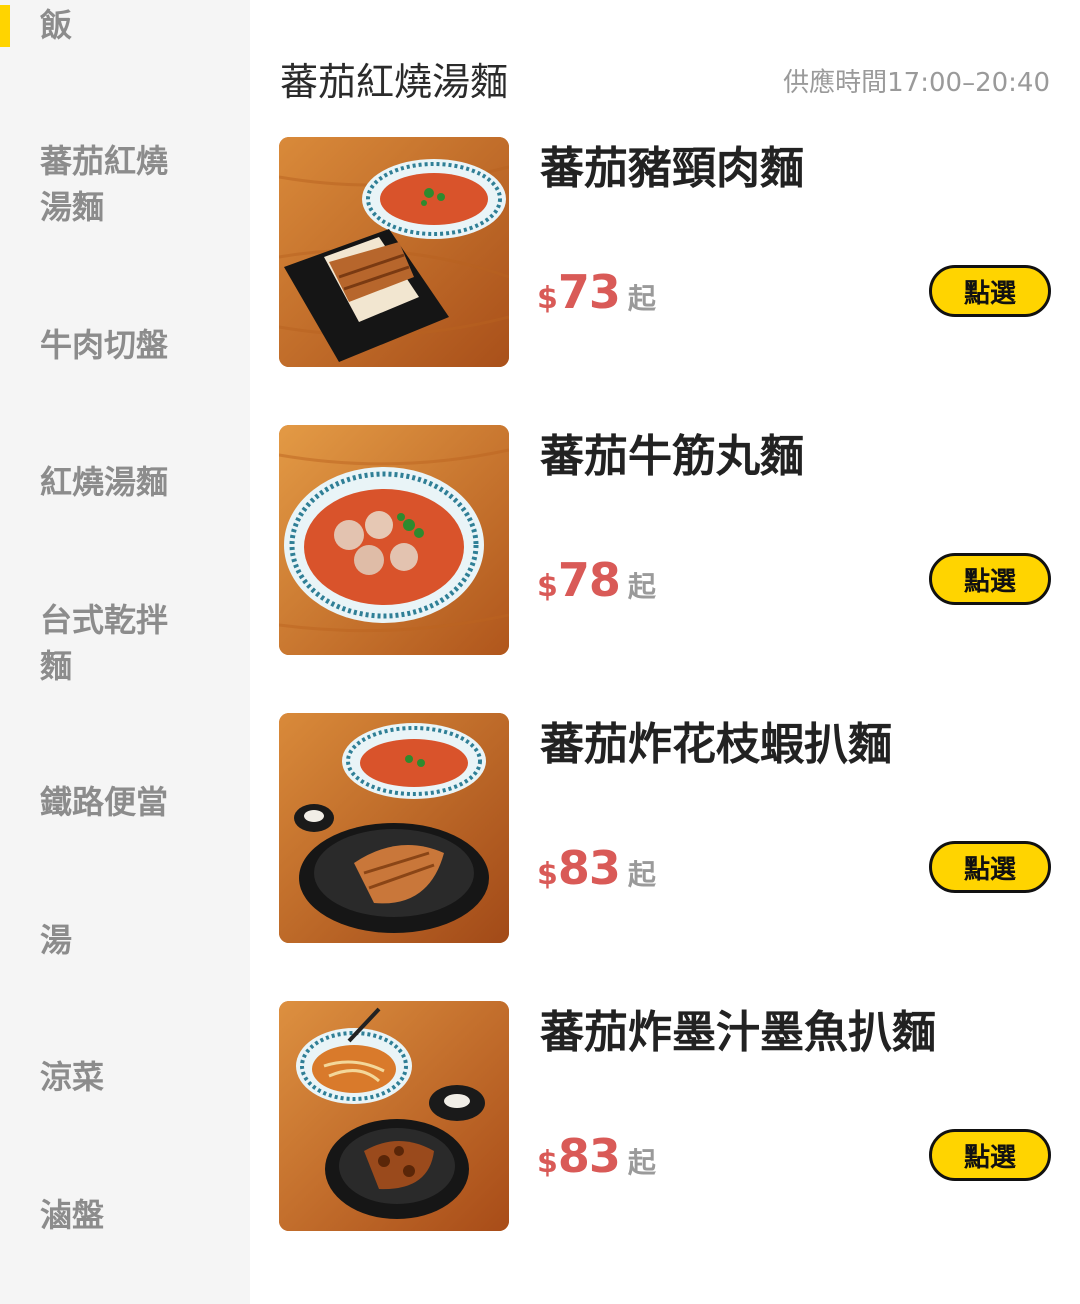  Describe the element at coordinates (916, 83) in the screenshot. I see `serving-time: 供應時間17:00–20:40` at that location.